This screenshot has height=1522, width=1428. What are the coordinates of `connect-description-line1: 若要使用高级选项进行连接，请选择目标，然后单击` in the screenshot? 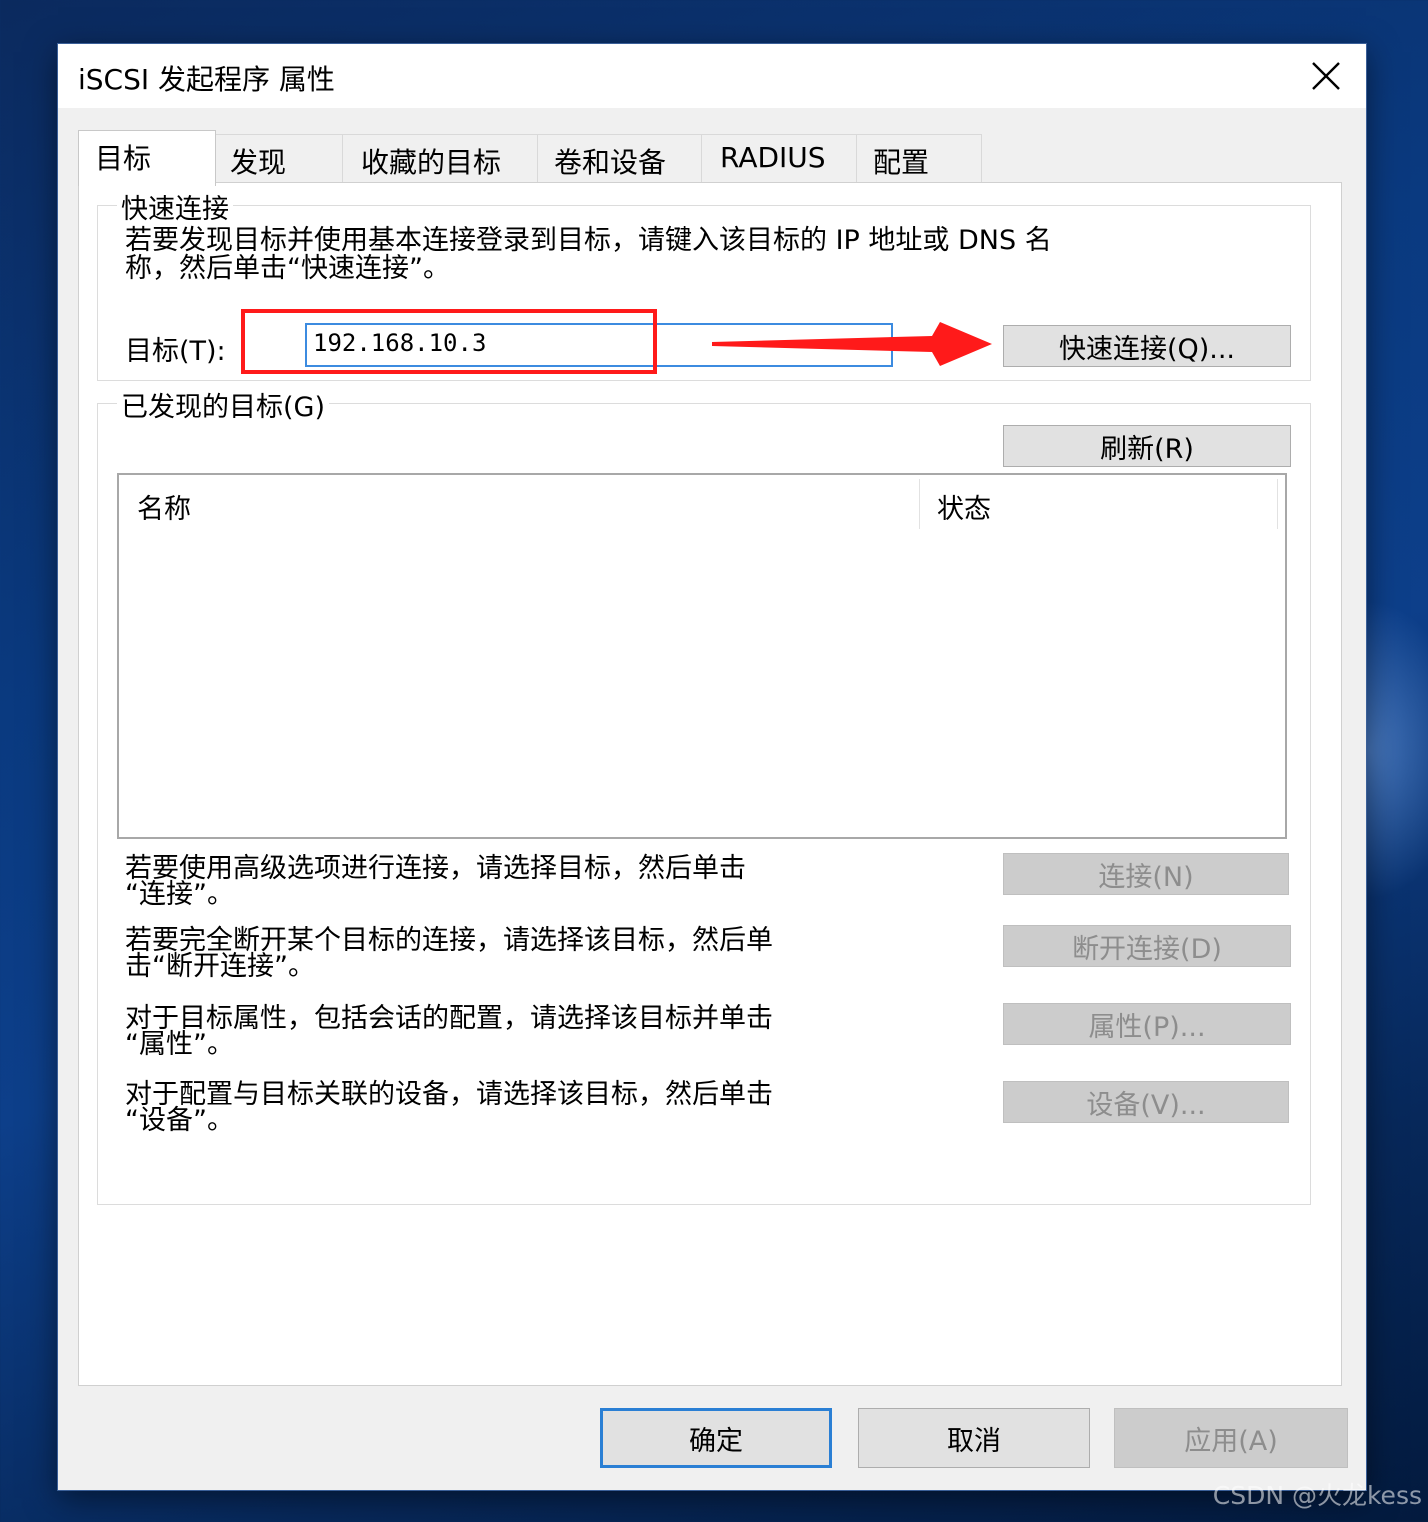 It's located at (435, 868).